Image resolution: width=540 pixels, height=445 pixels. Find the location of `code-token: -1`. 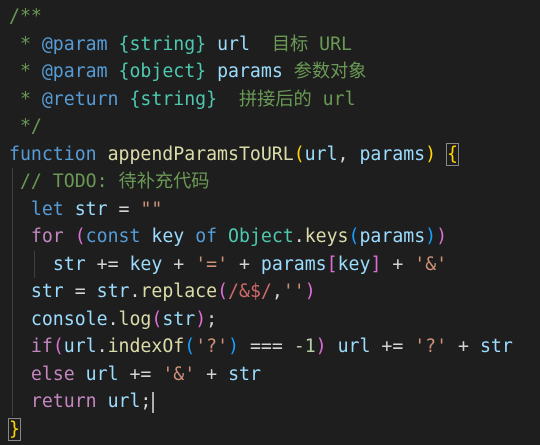

code-token: -1 is located at coordinates (304, 346).